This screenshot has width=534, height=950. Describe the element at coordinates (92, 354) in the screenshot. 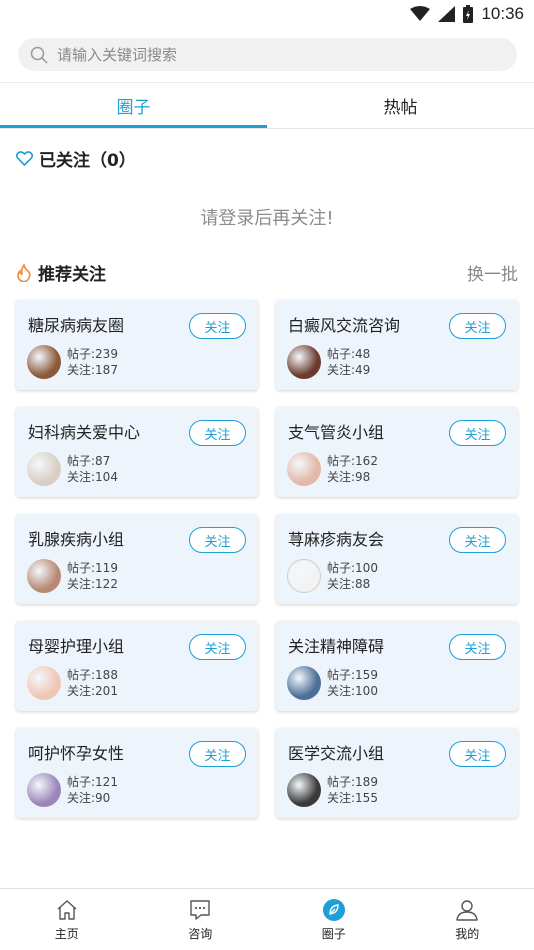

I see `post-count: 帖子:239` at that location.